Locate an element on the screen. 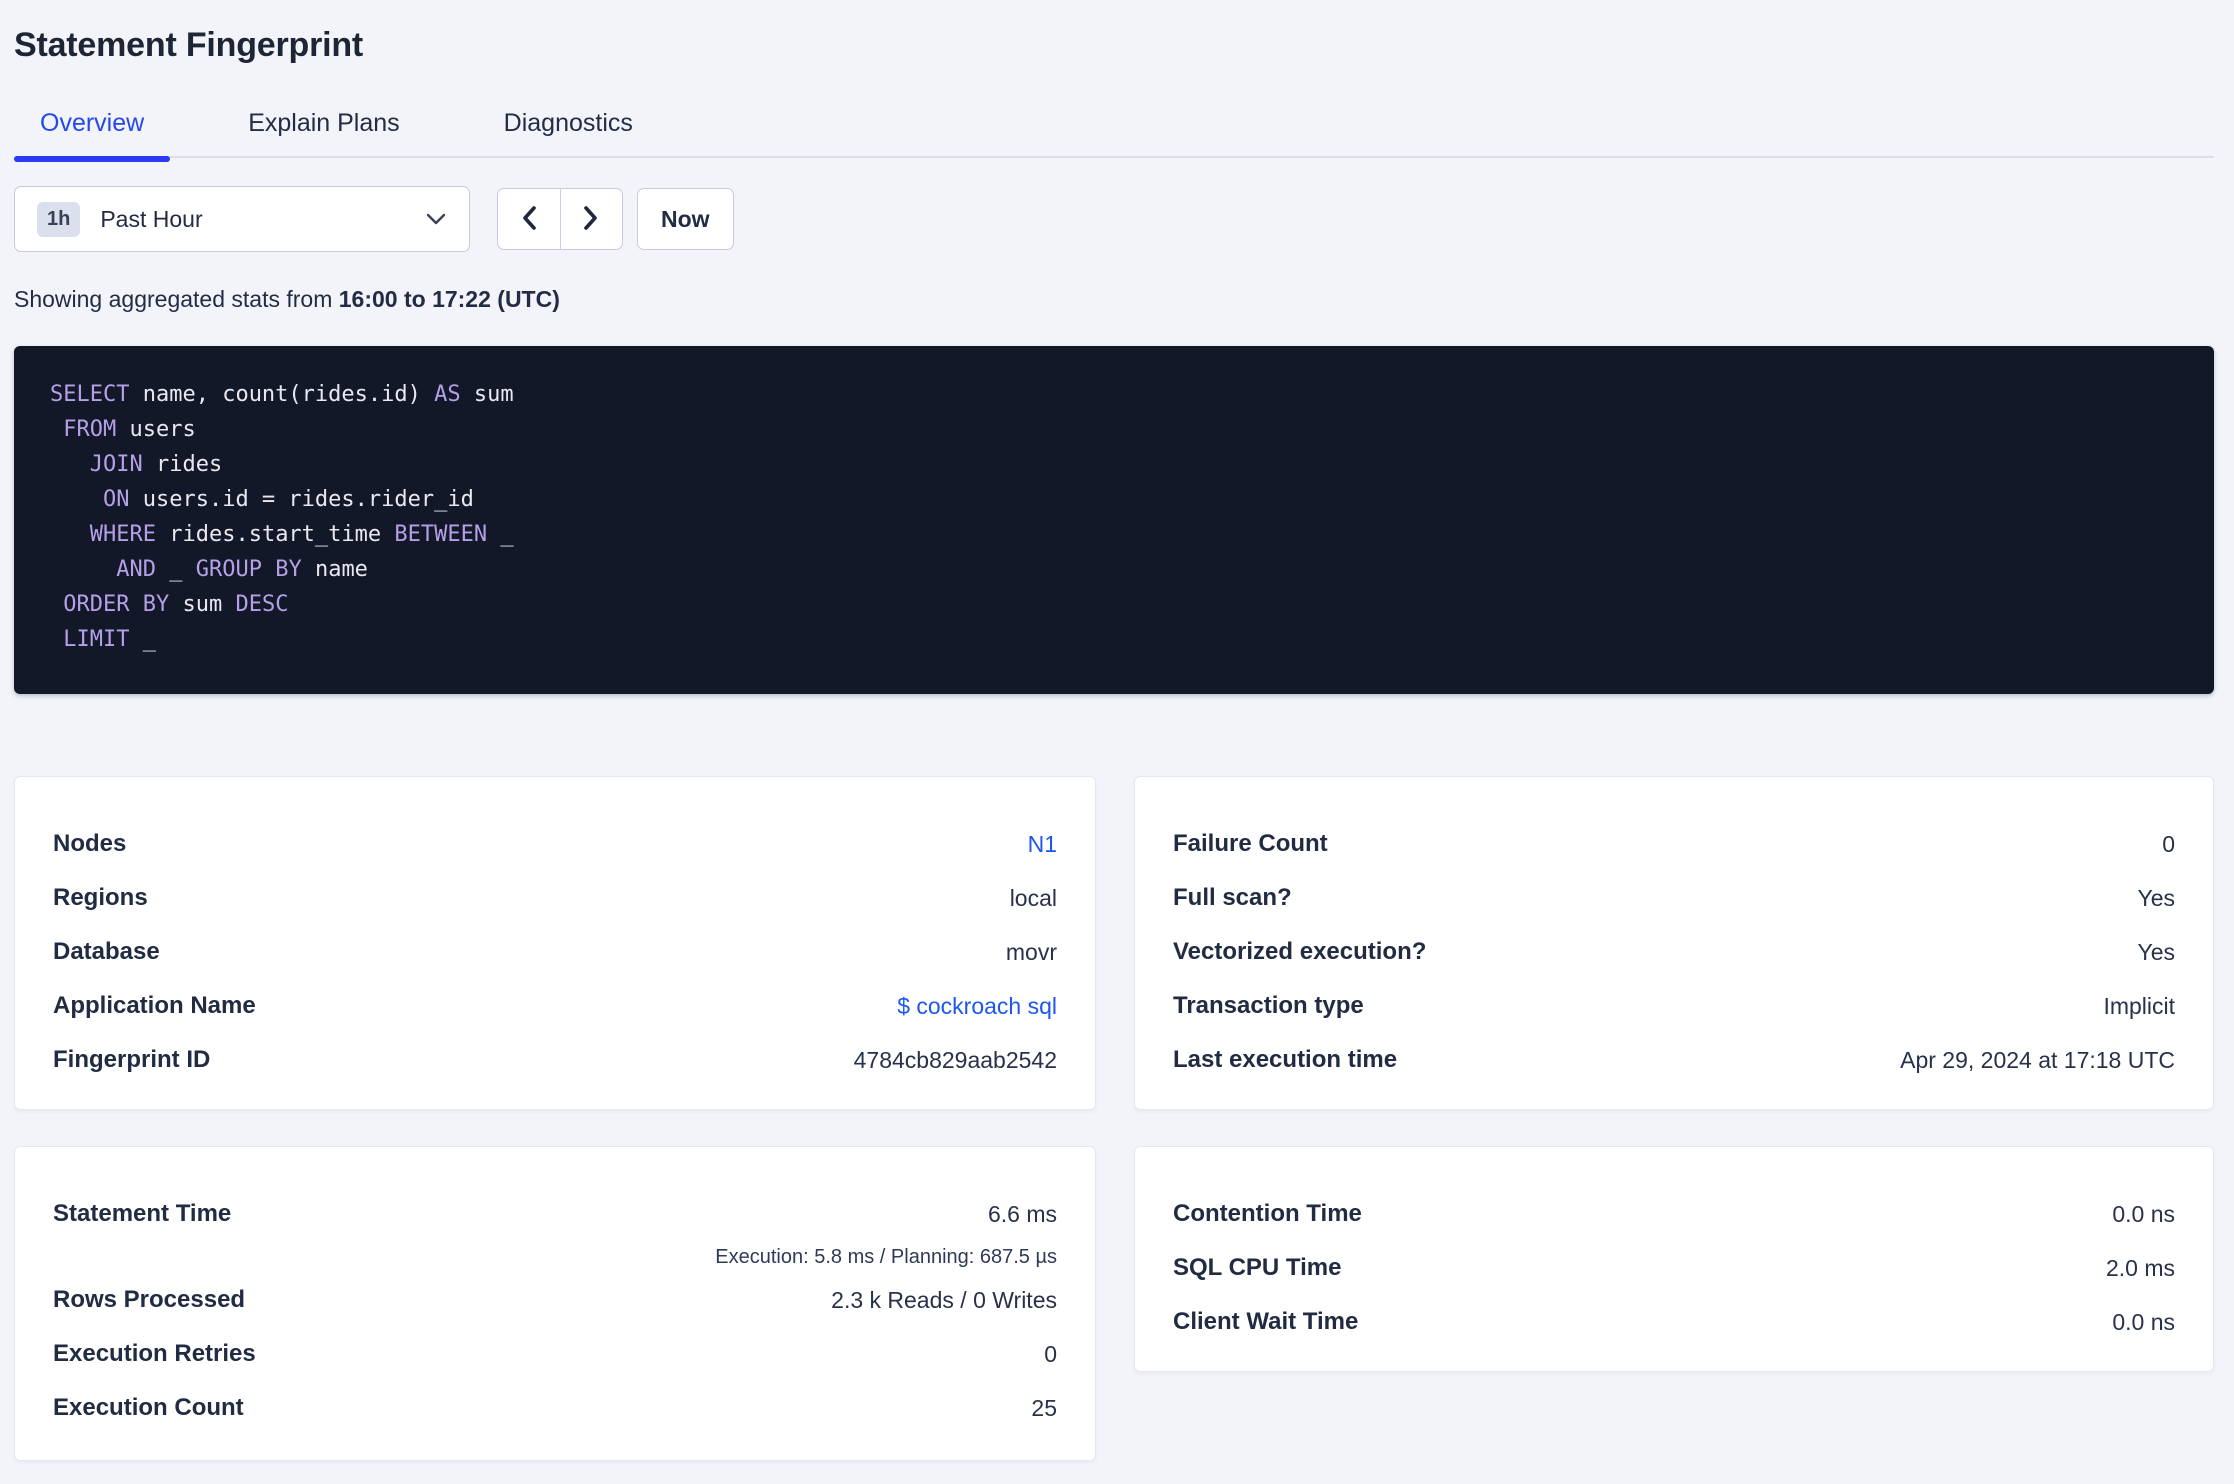 This screenshot has width=2234, height=1484. table-row: Client Wait Time 0.0 ns is located at coordinates (1674, 1322).